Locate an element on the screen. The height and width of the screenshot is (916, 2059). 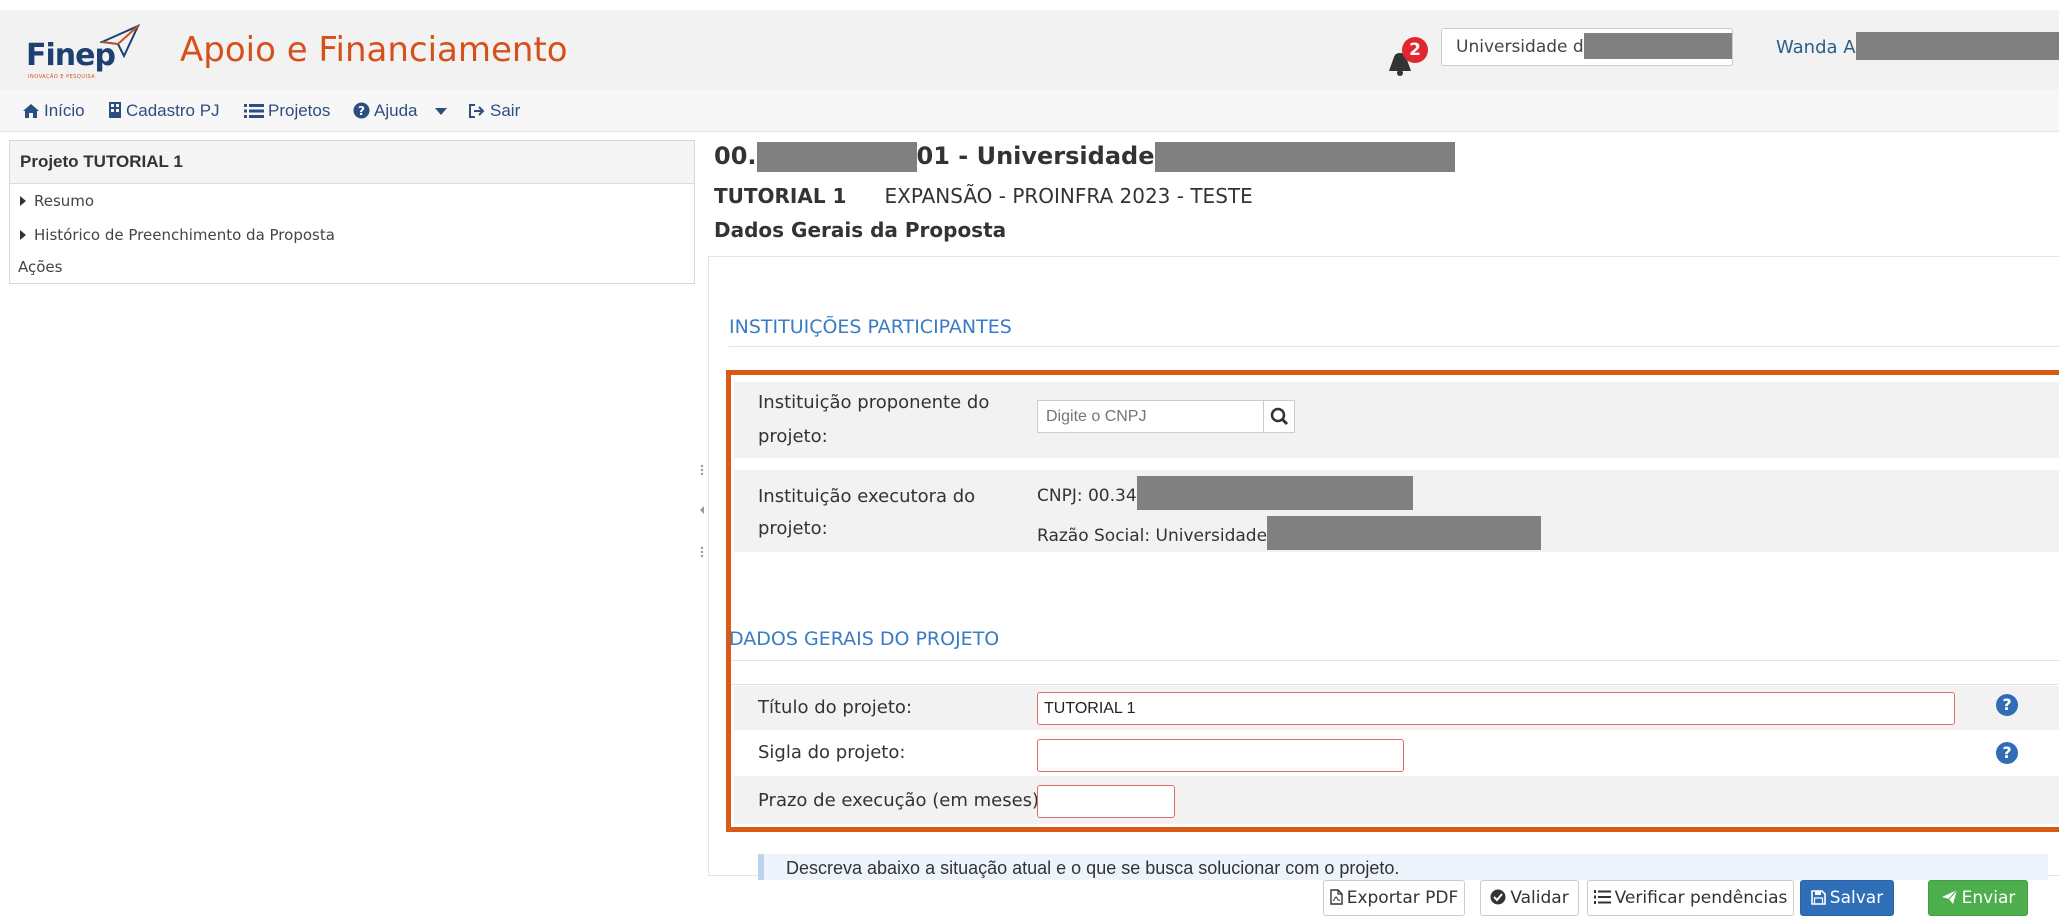
nav-label: Início is located at coordinates (64, 110).